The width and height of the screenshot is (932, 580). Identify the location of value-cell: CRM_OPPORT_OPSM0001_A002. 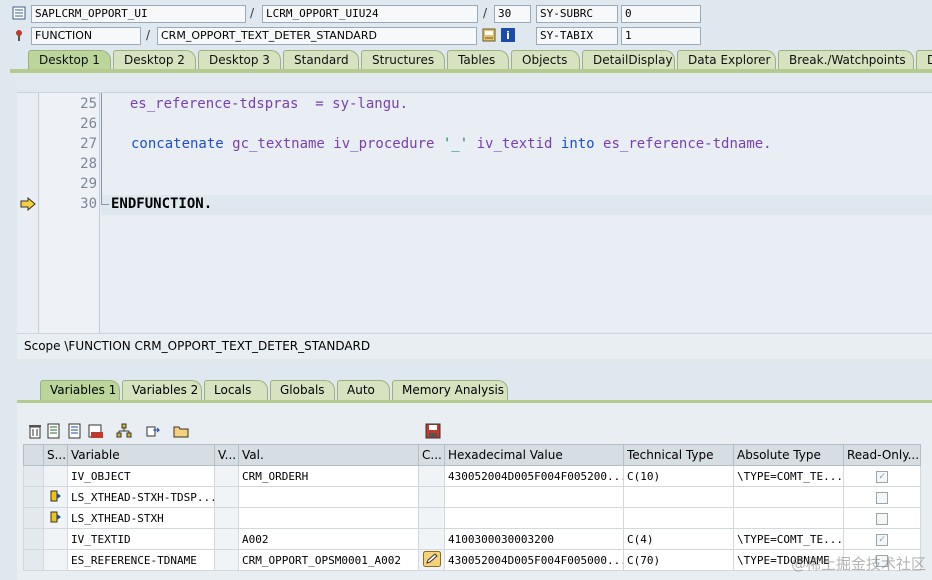
(328, 560).